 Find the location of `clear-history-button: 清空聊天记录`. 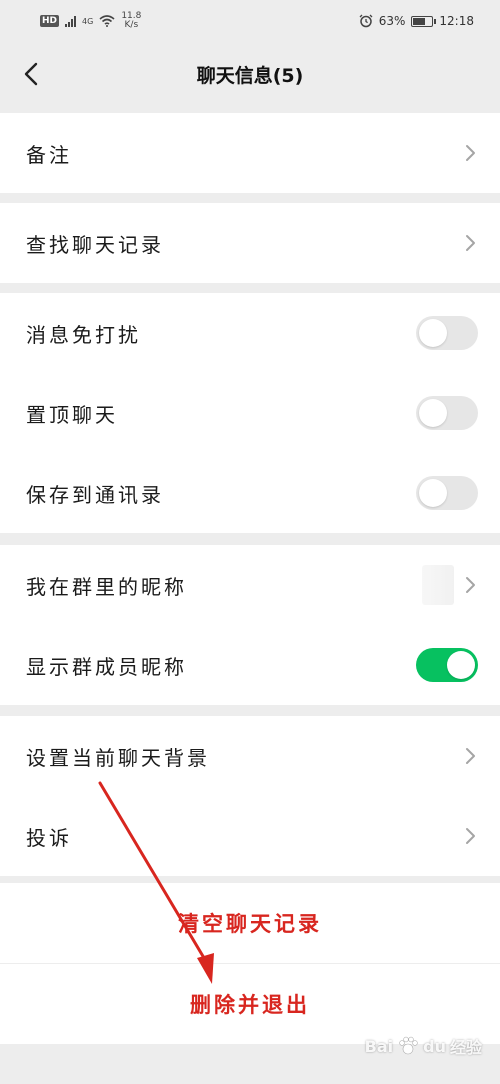

clear-history-button: 清空聊天记录 is located at coordinates (250, 923).